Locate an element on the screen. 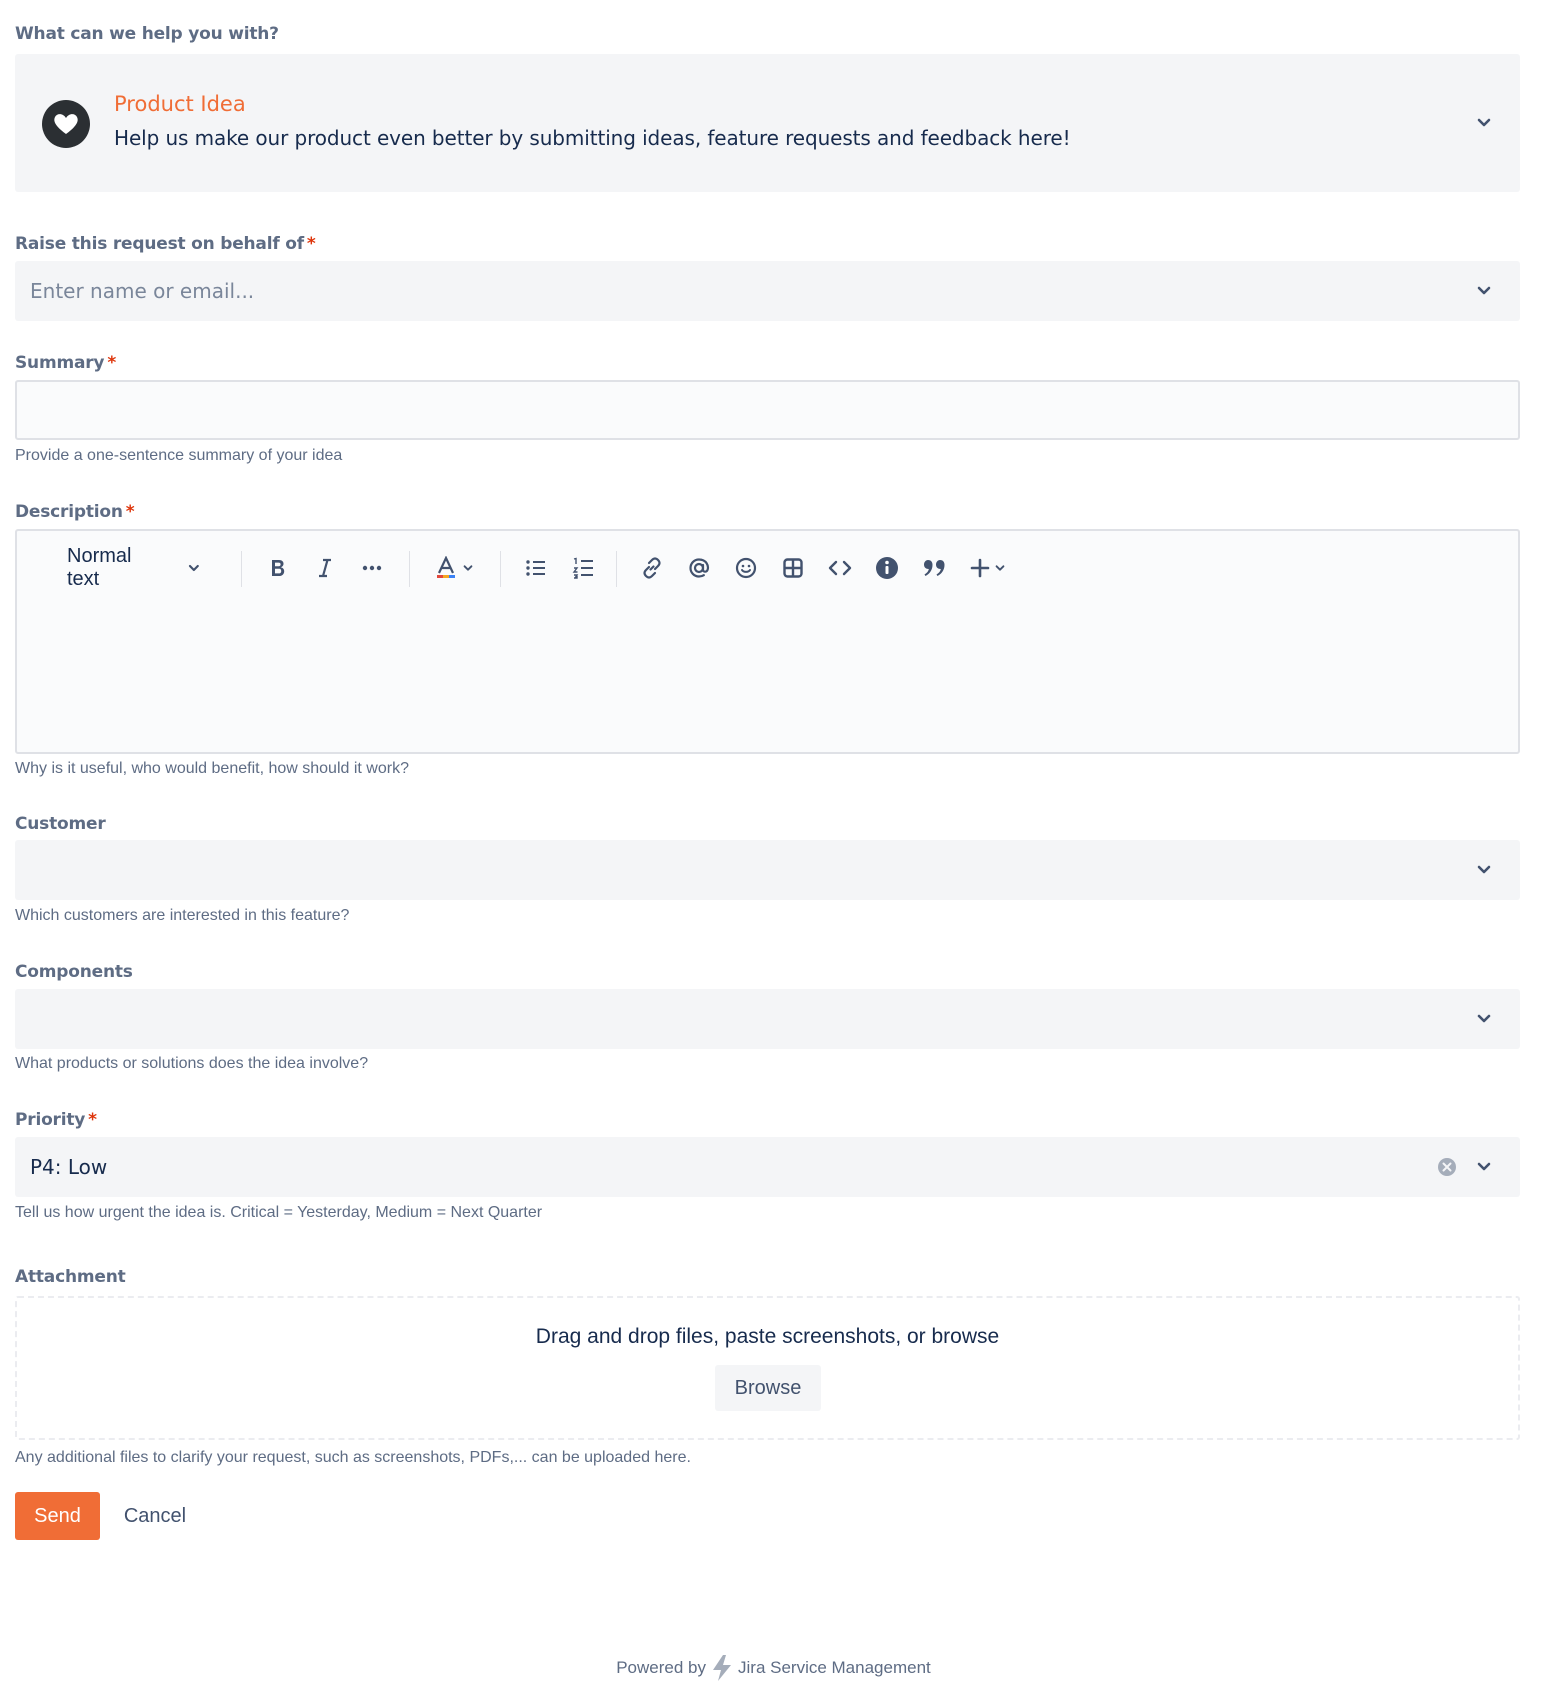 This screenshot has height=1695, width=1547. text-style-label: Normal text is located at coordinates (99, 567).